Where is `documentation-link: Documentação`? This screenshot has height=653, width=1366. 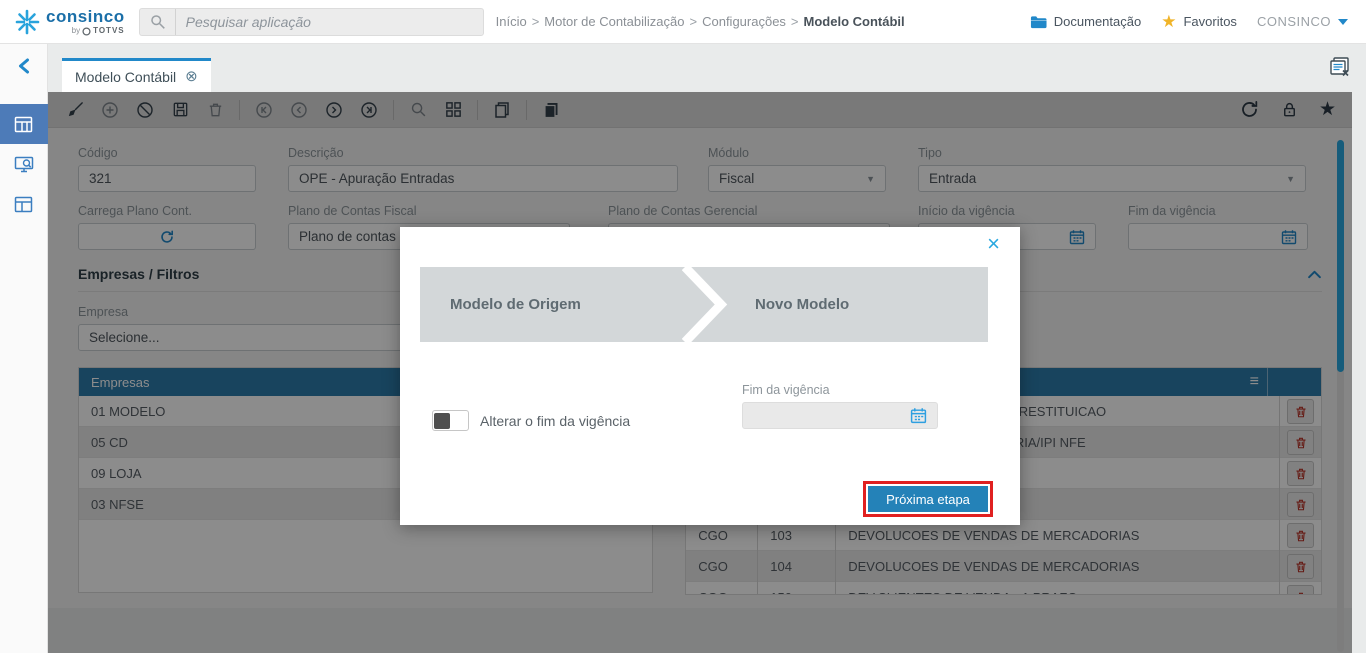 documentation-link: Documentação is located at coordinates (1085, 21).